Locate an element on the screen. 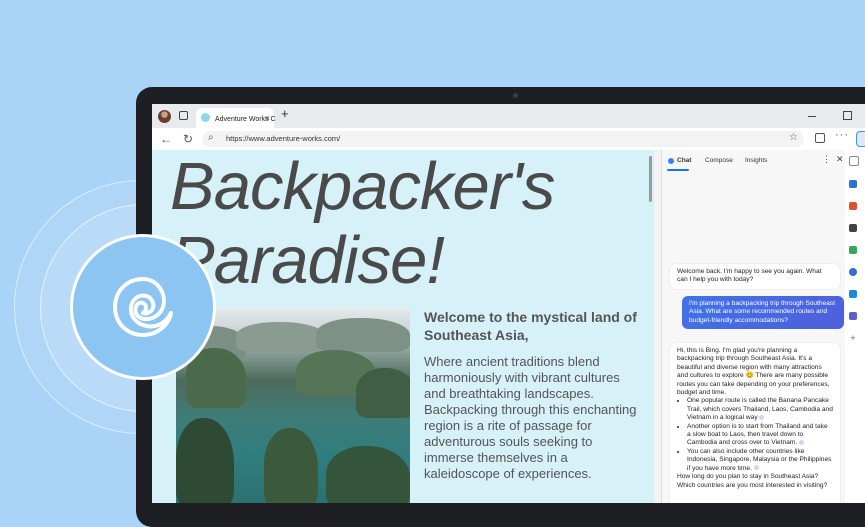  headline-line-2: Paradise! is located at coordinates (307, 260).